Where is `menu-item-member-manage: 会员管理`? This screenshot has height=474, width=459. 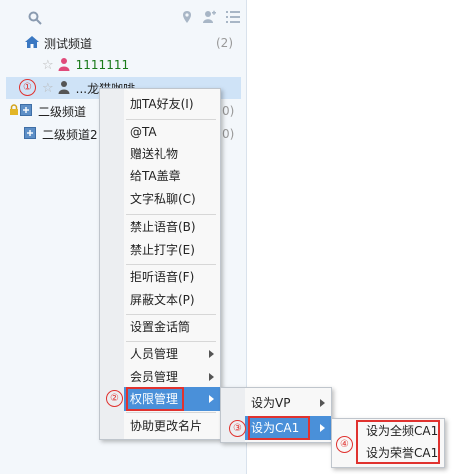 menu-item-member-manage: 会员管理 is located at coordinates (172, 377).